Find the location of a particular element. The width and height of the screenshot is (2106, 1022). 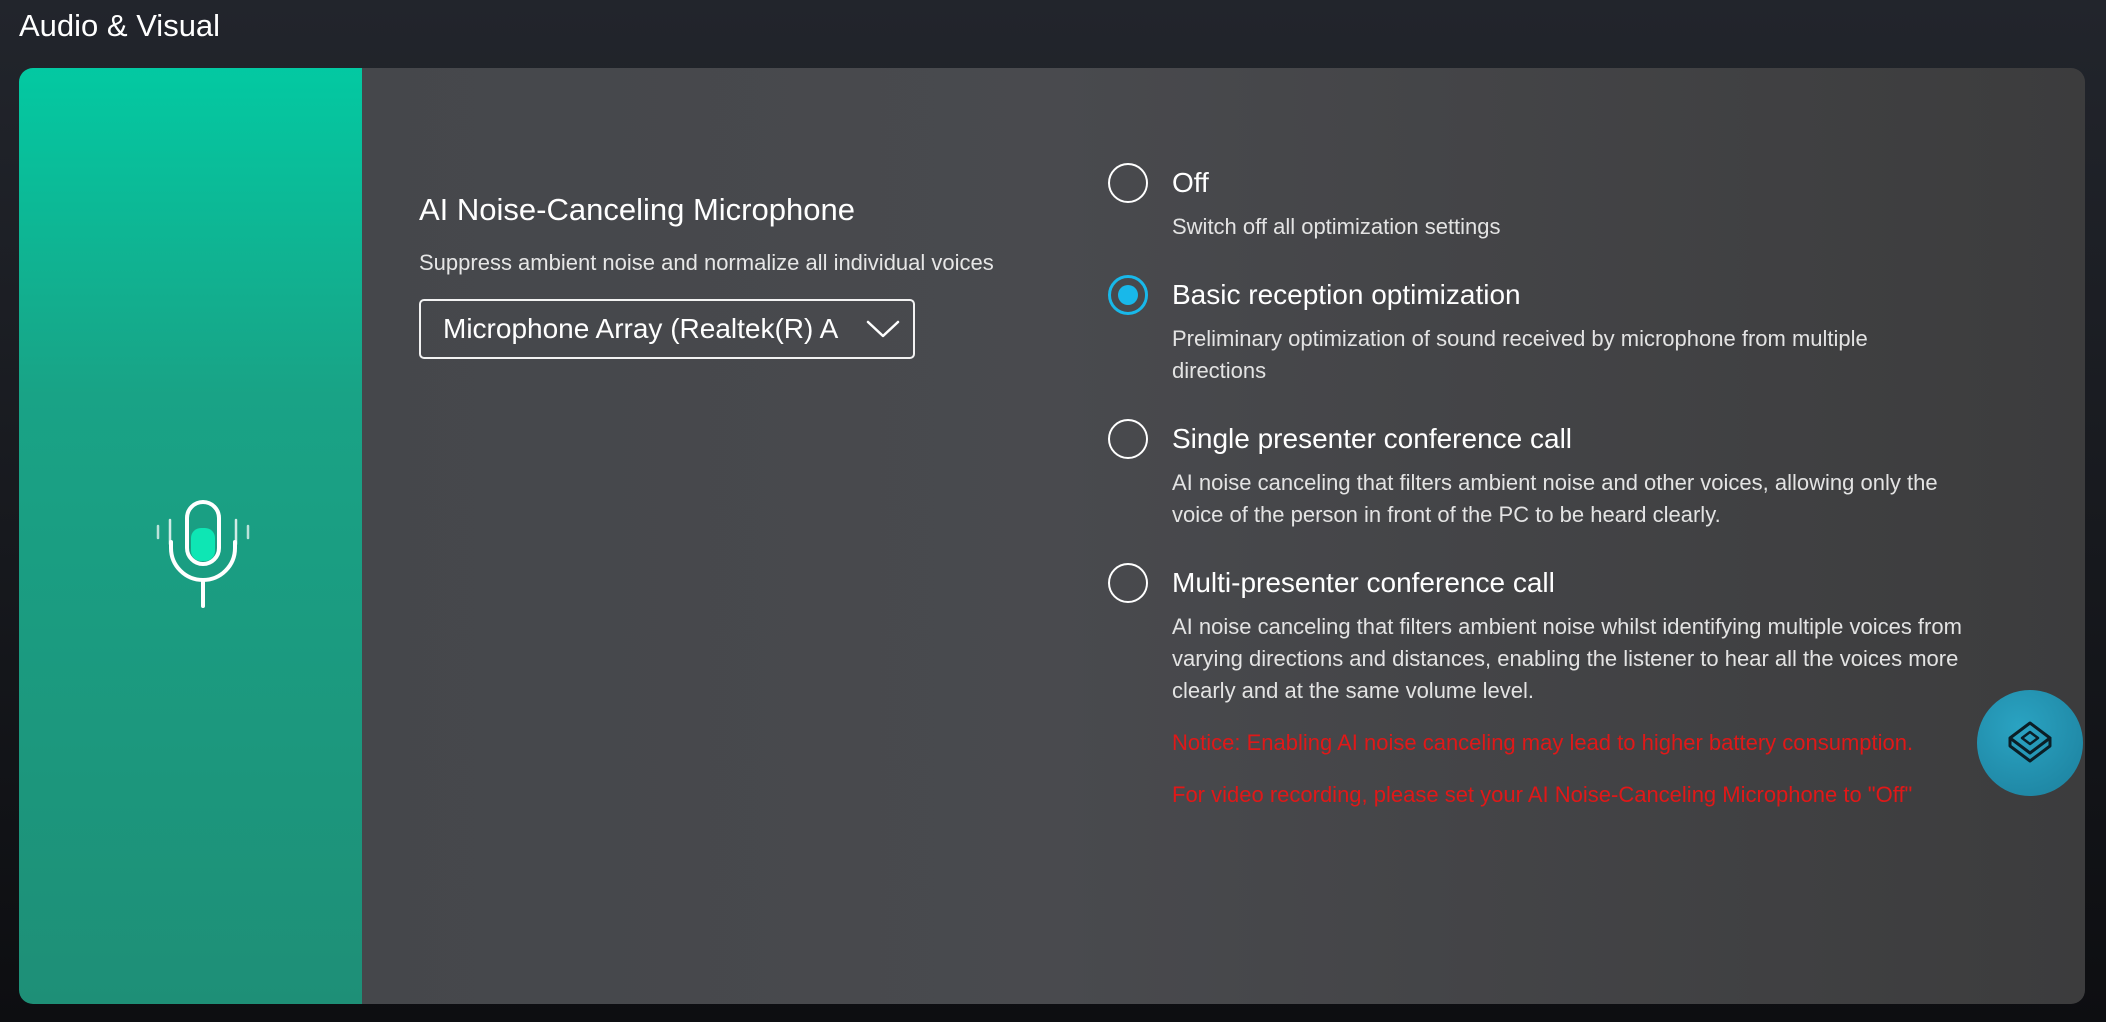

option-label: Single presenter conference call is located at coordinates (1372, 438).